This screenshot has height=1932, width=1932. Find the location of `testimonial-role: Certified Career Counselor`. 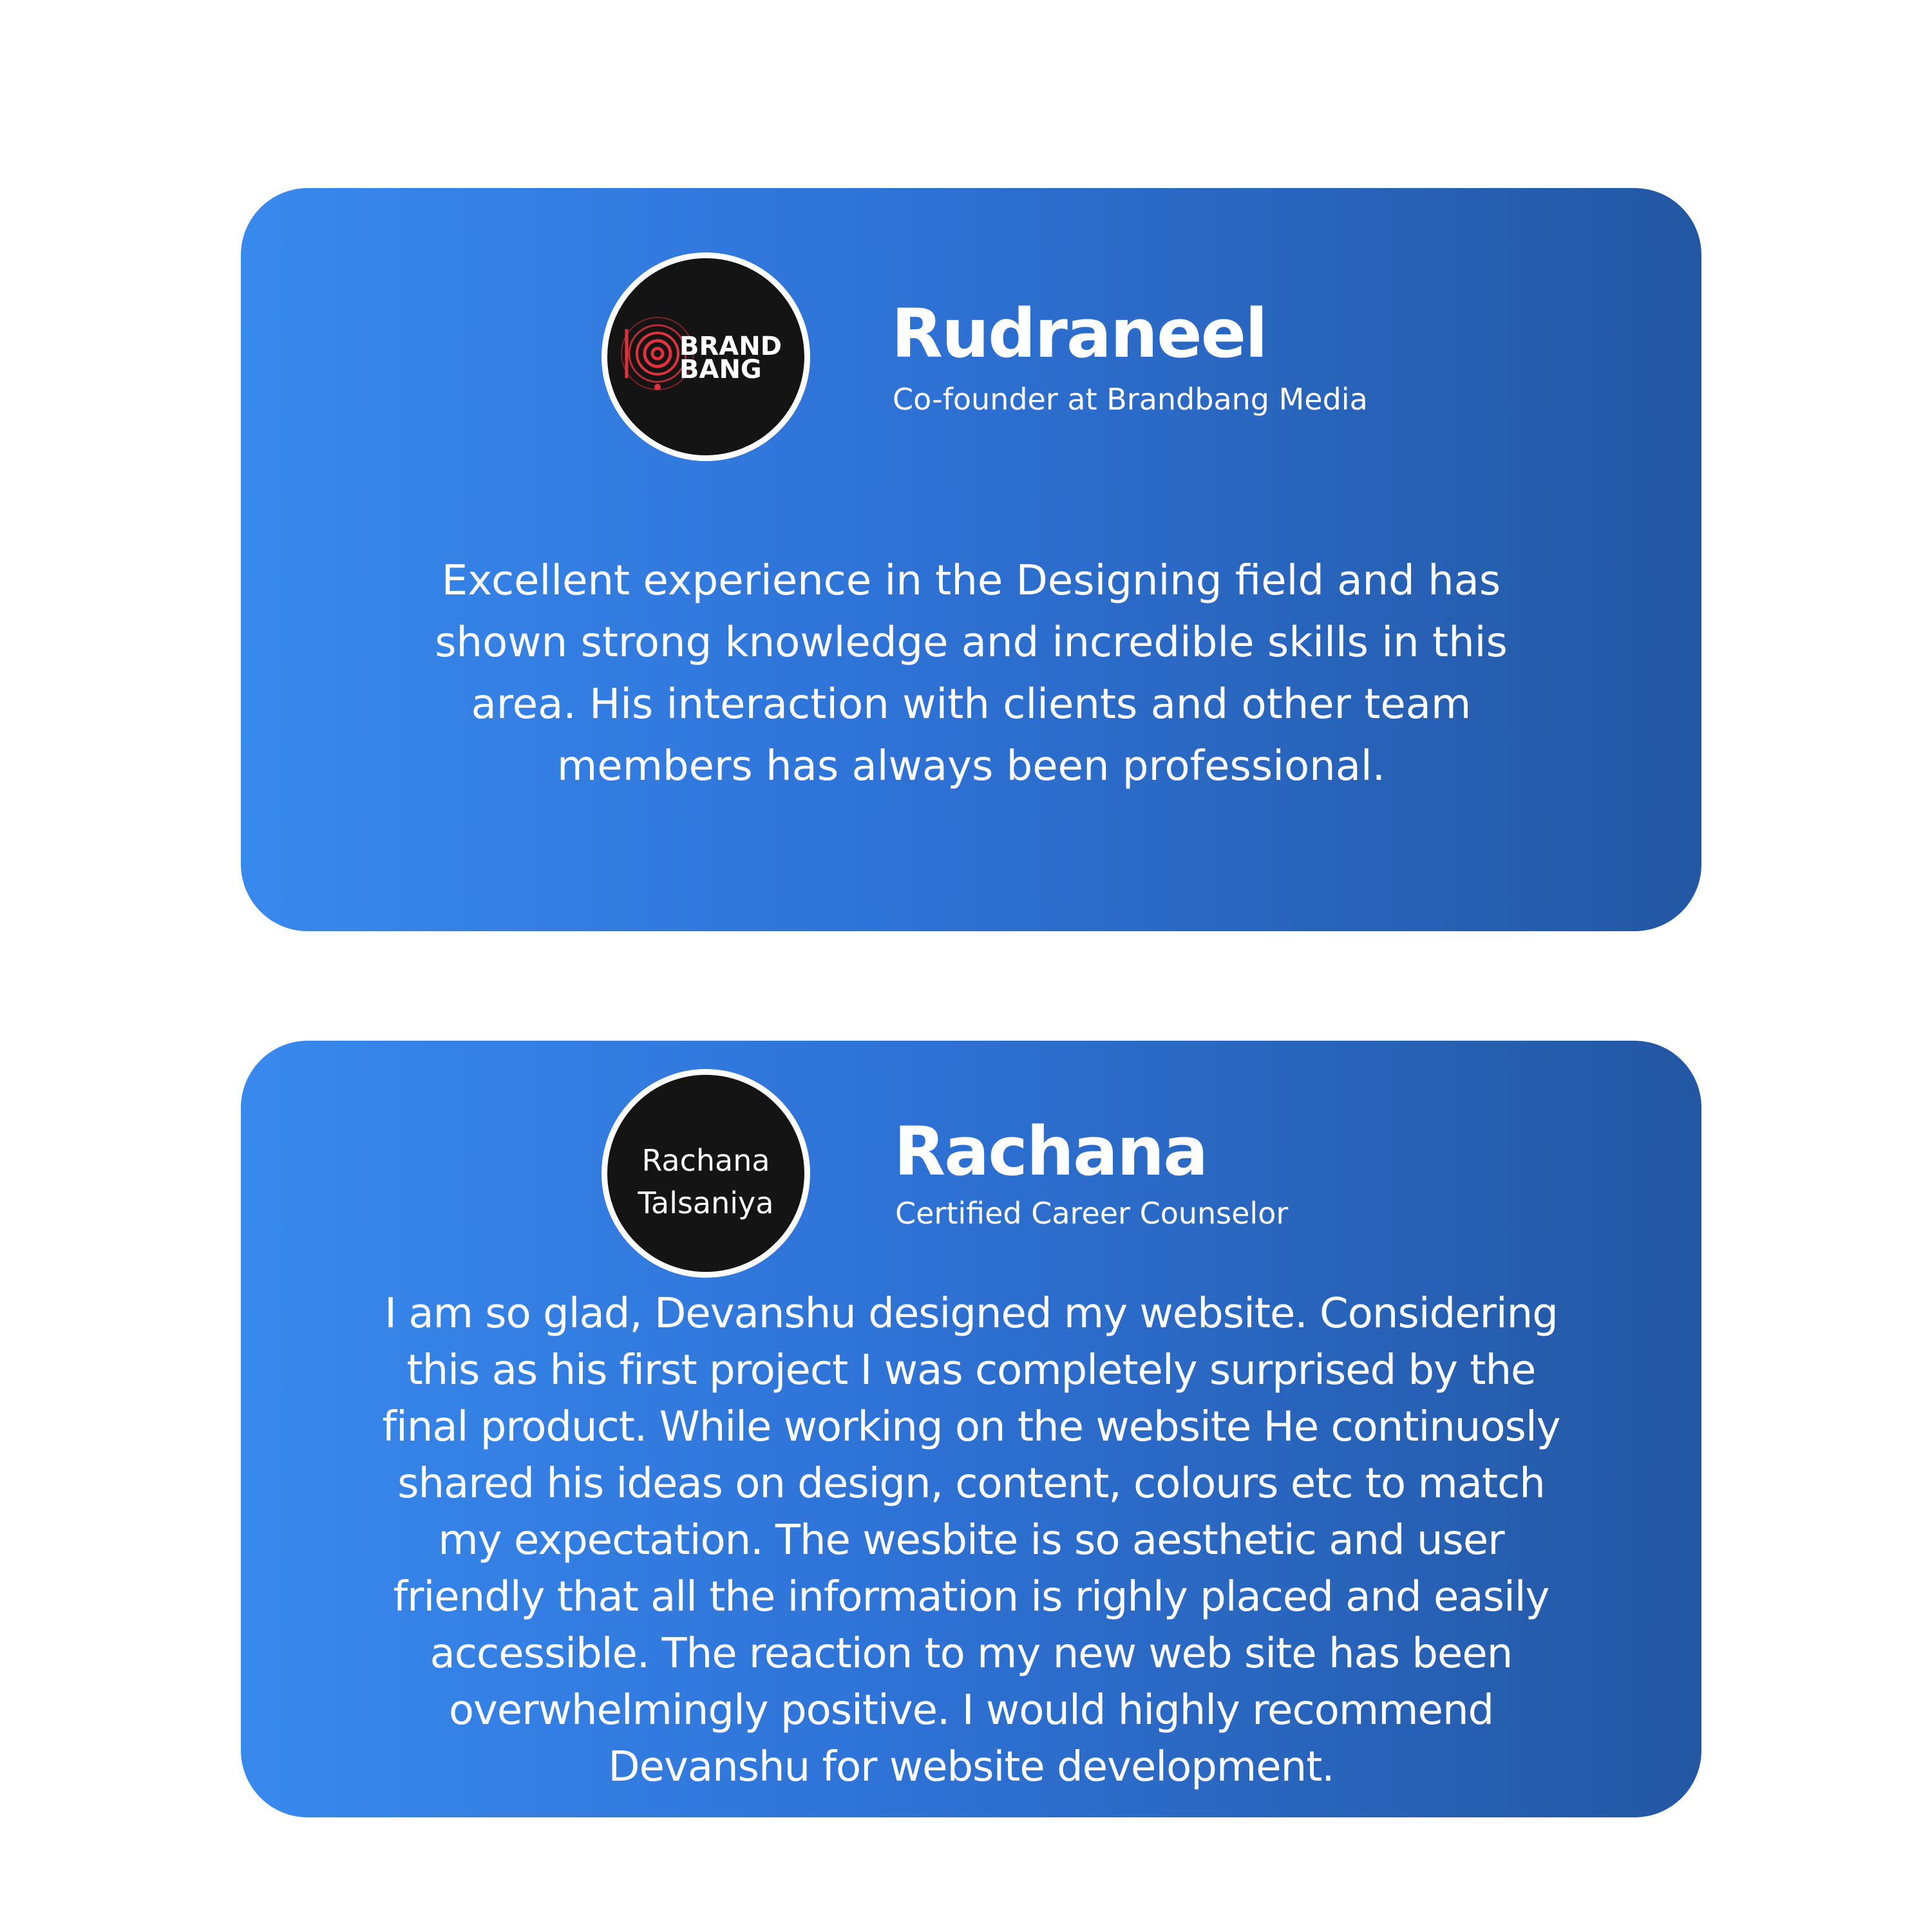

testimonial-role: Certified Career Counselor is located at coordinates (1092, 1213).